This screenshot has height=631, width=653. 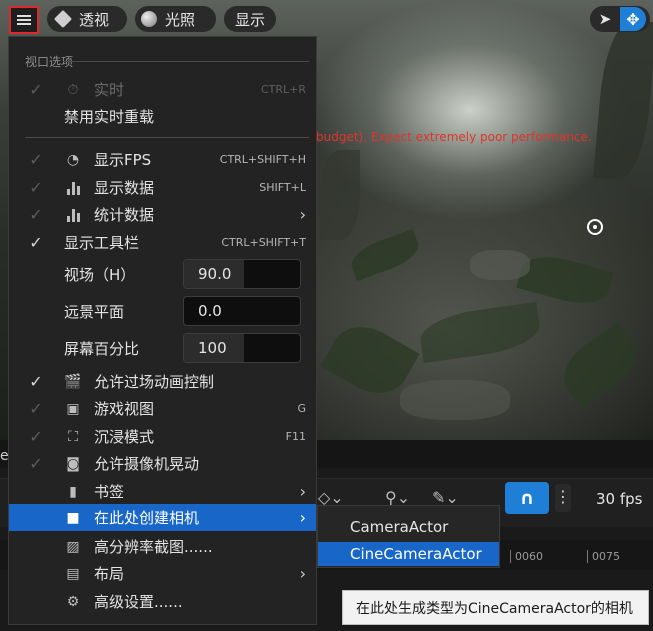 What do you see at coordinates (147, 518) in the screenshot?
I see `menu-item-label: 在此处创建相机` at bounding box center [147, 518].